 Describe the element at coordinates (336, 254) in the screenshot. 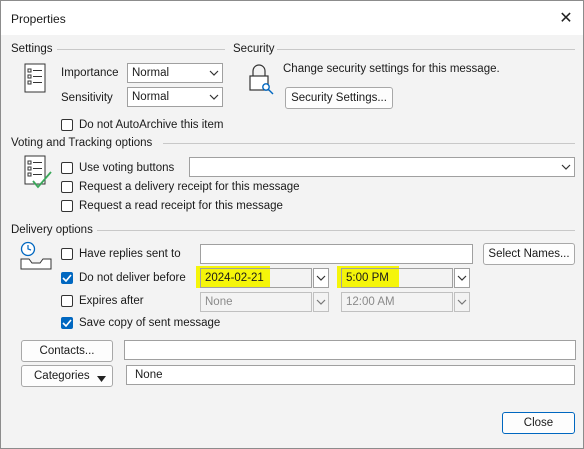

I see `replies-input` at that location.